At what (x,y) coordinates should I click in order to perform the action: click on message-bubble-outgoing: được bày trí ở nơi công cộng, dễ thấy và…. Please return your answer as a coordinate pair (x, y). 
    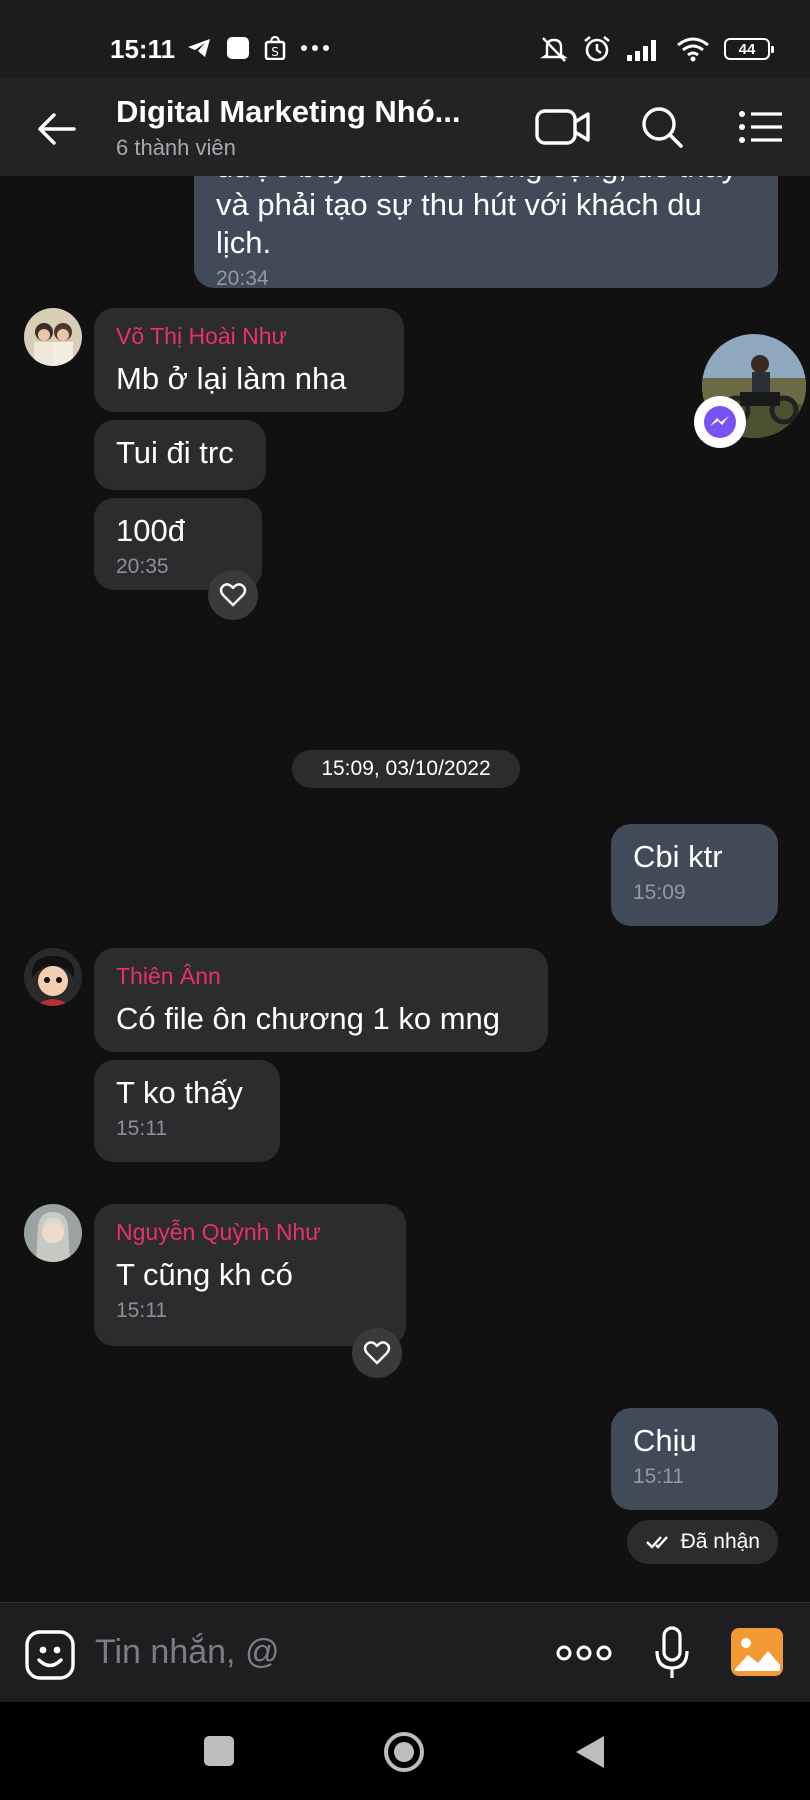
    Looking at the image, I should click on (486, 233).